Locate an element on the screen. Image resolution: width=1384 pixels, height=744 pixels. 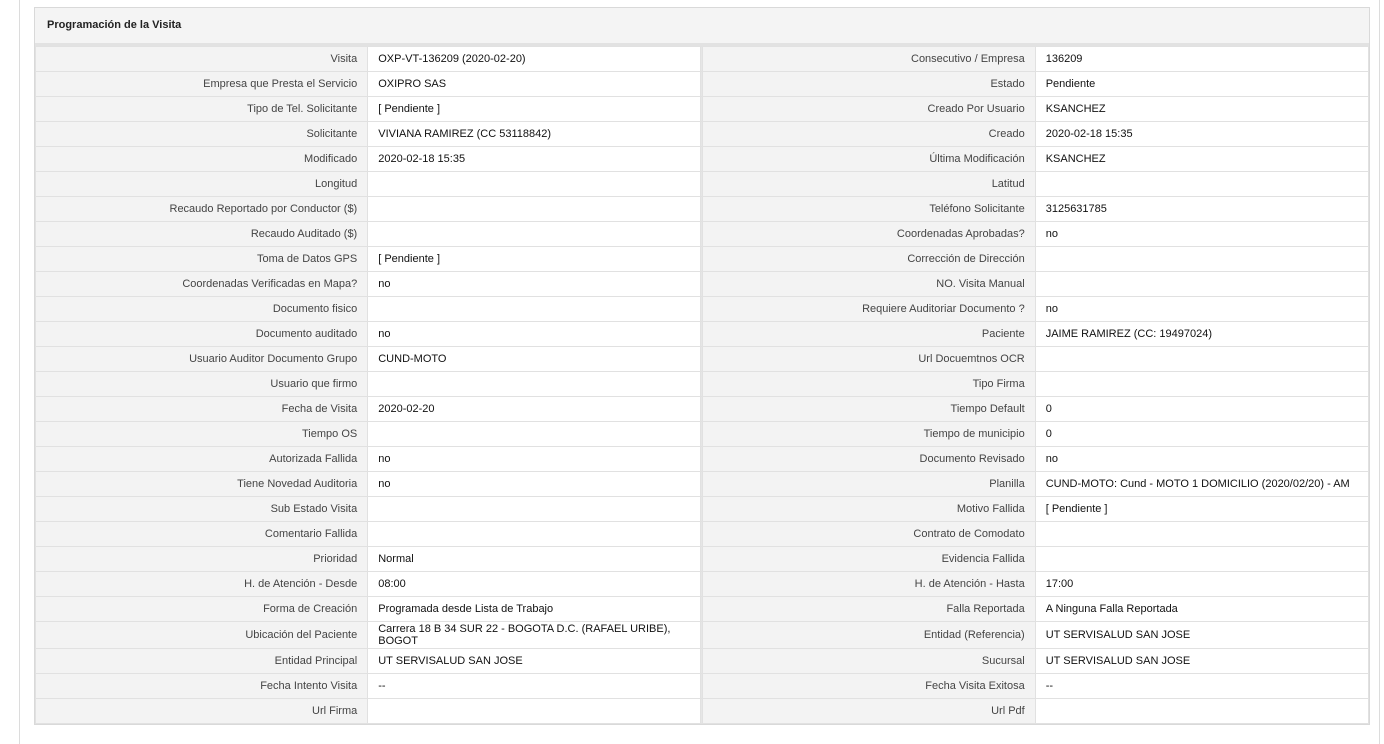
field-value: 17:00 is located at coordinates (1202, 584).